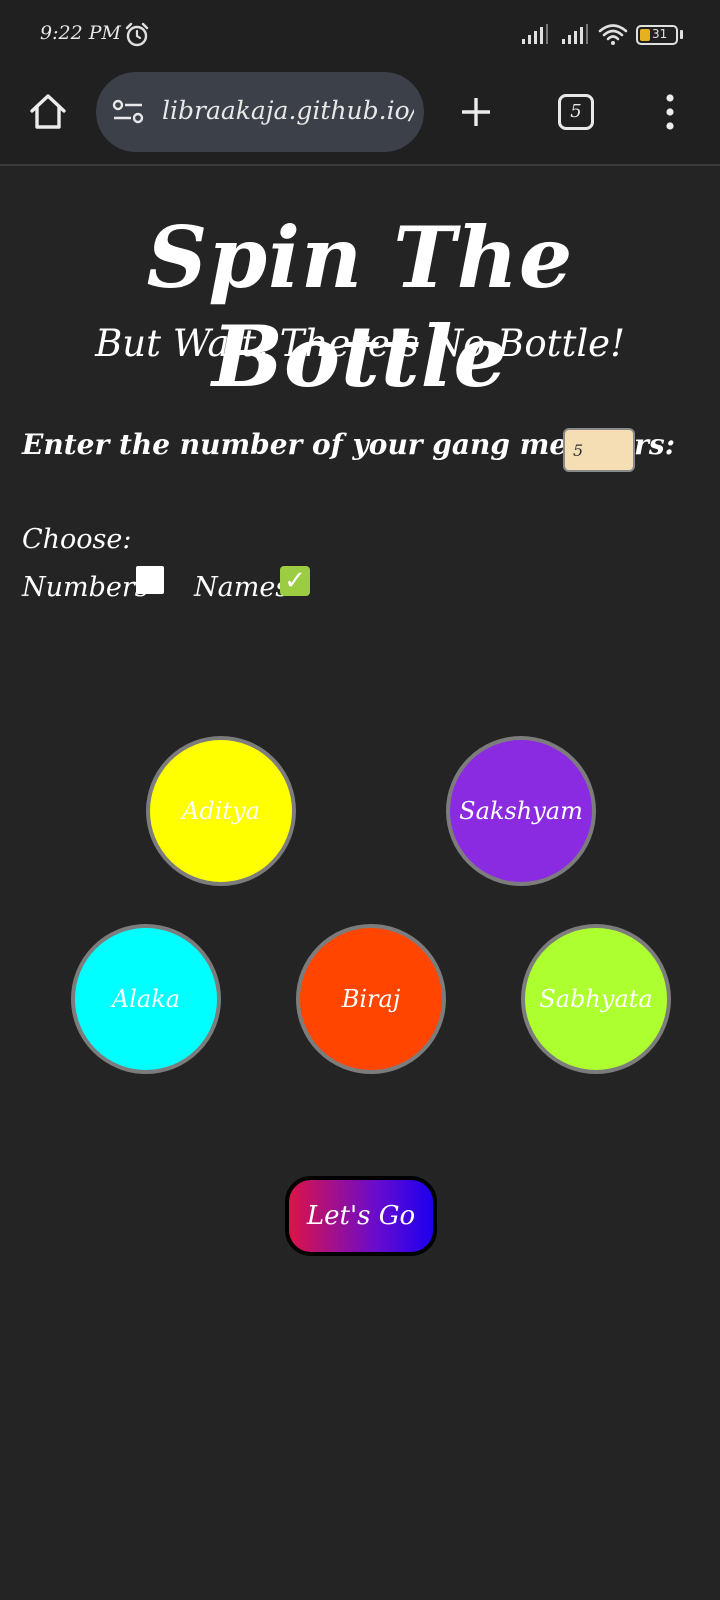 The width and height of the screenshot is (720, 1600). I want to click on wifi-icon, so click(613, 34).